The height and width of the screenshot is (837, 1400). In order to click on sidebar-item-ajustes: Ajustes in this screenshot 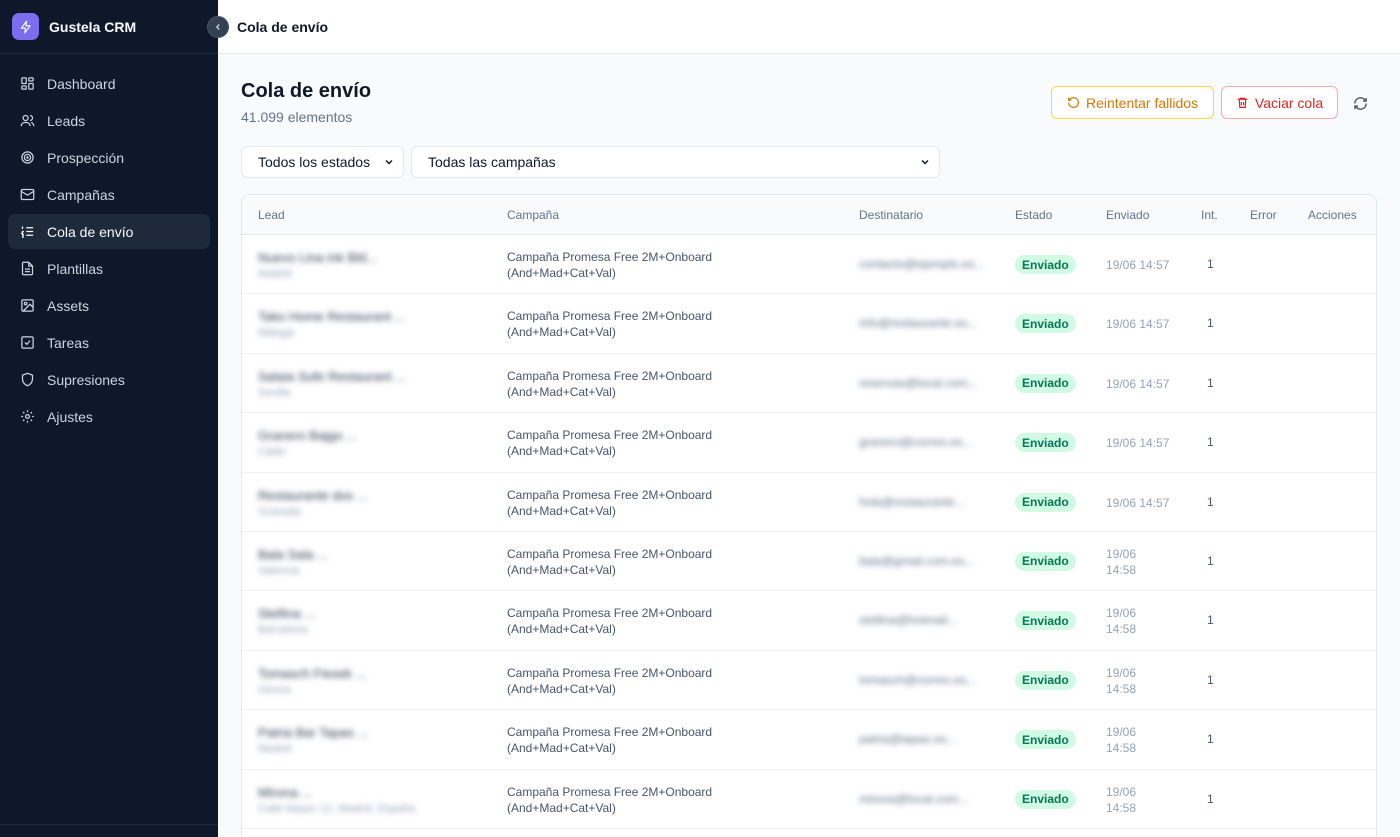, I will do `click(109, 416)`.